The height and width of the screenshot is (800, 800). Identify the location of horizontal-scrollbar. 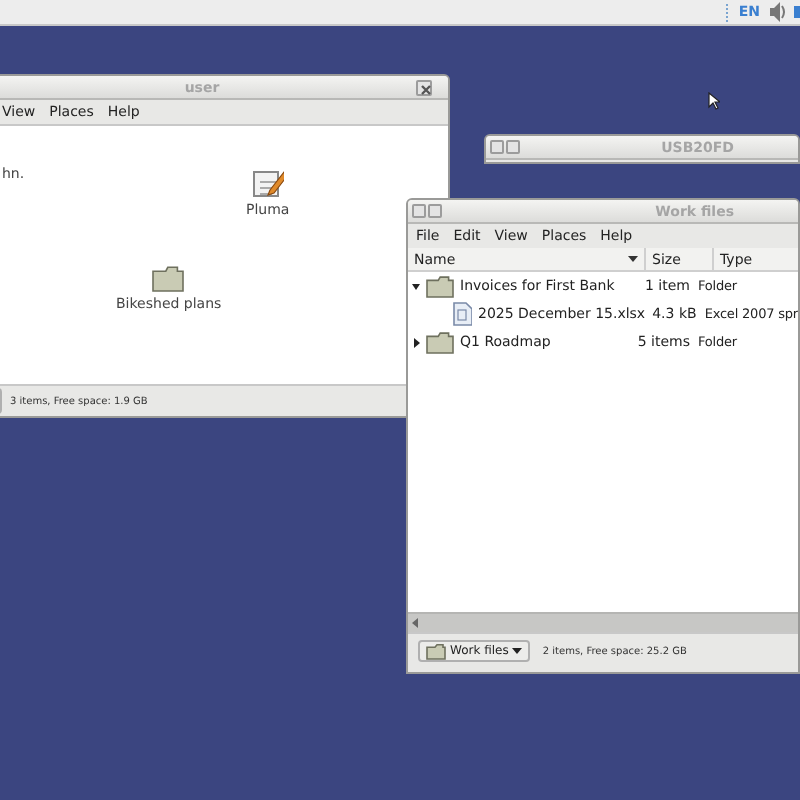
(603, 622).